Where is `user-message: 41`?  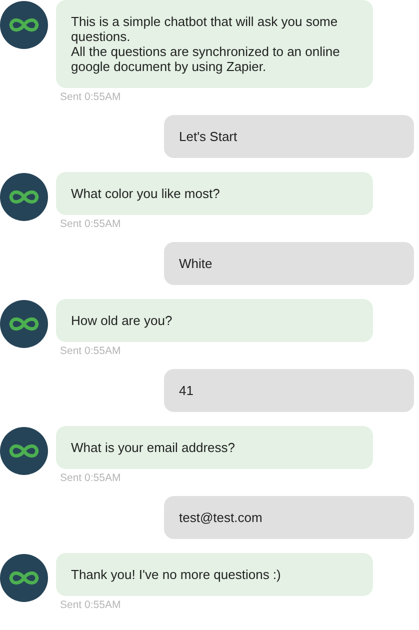 user-message: 41 is located at coordinates (289, 390).